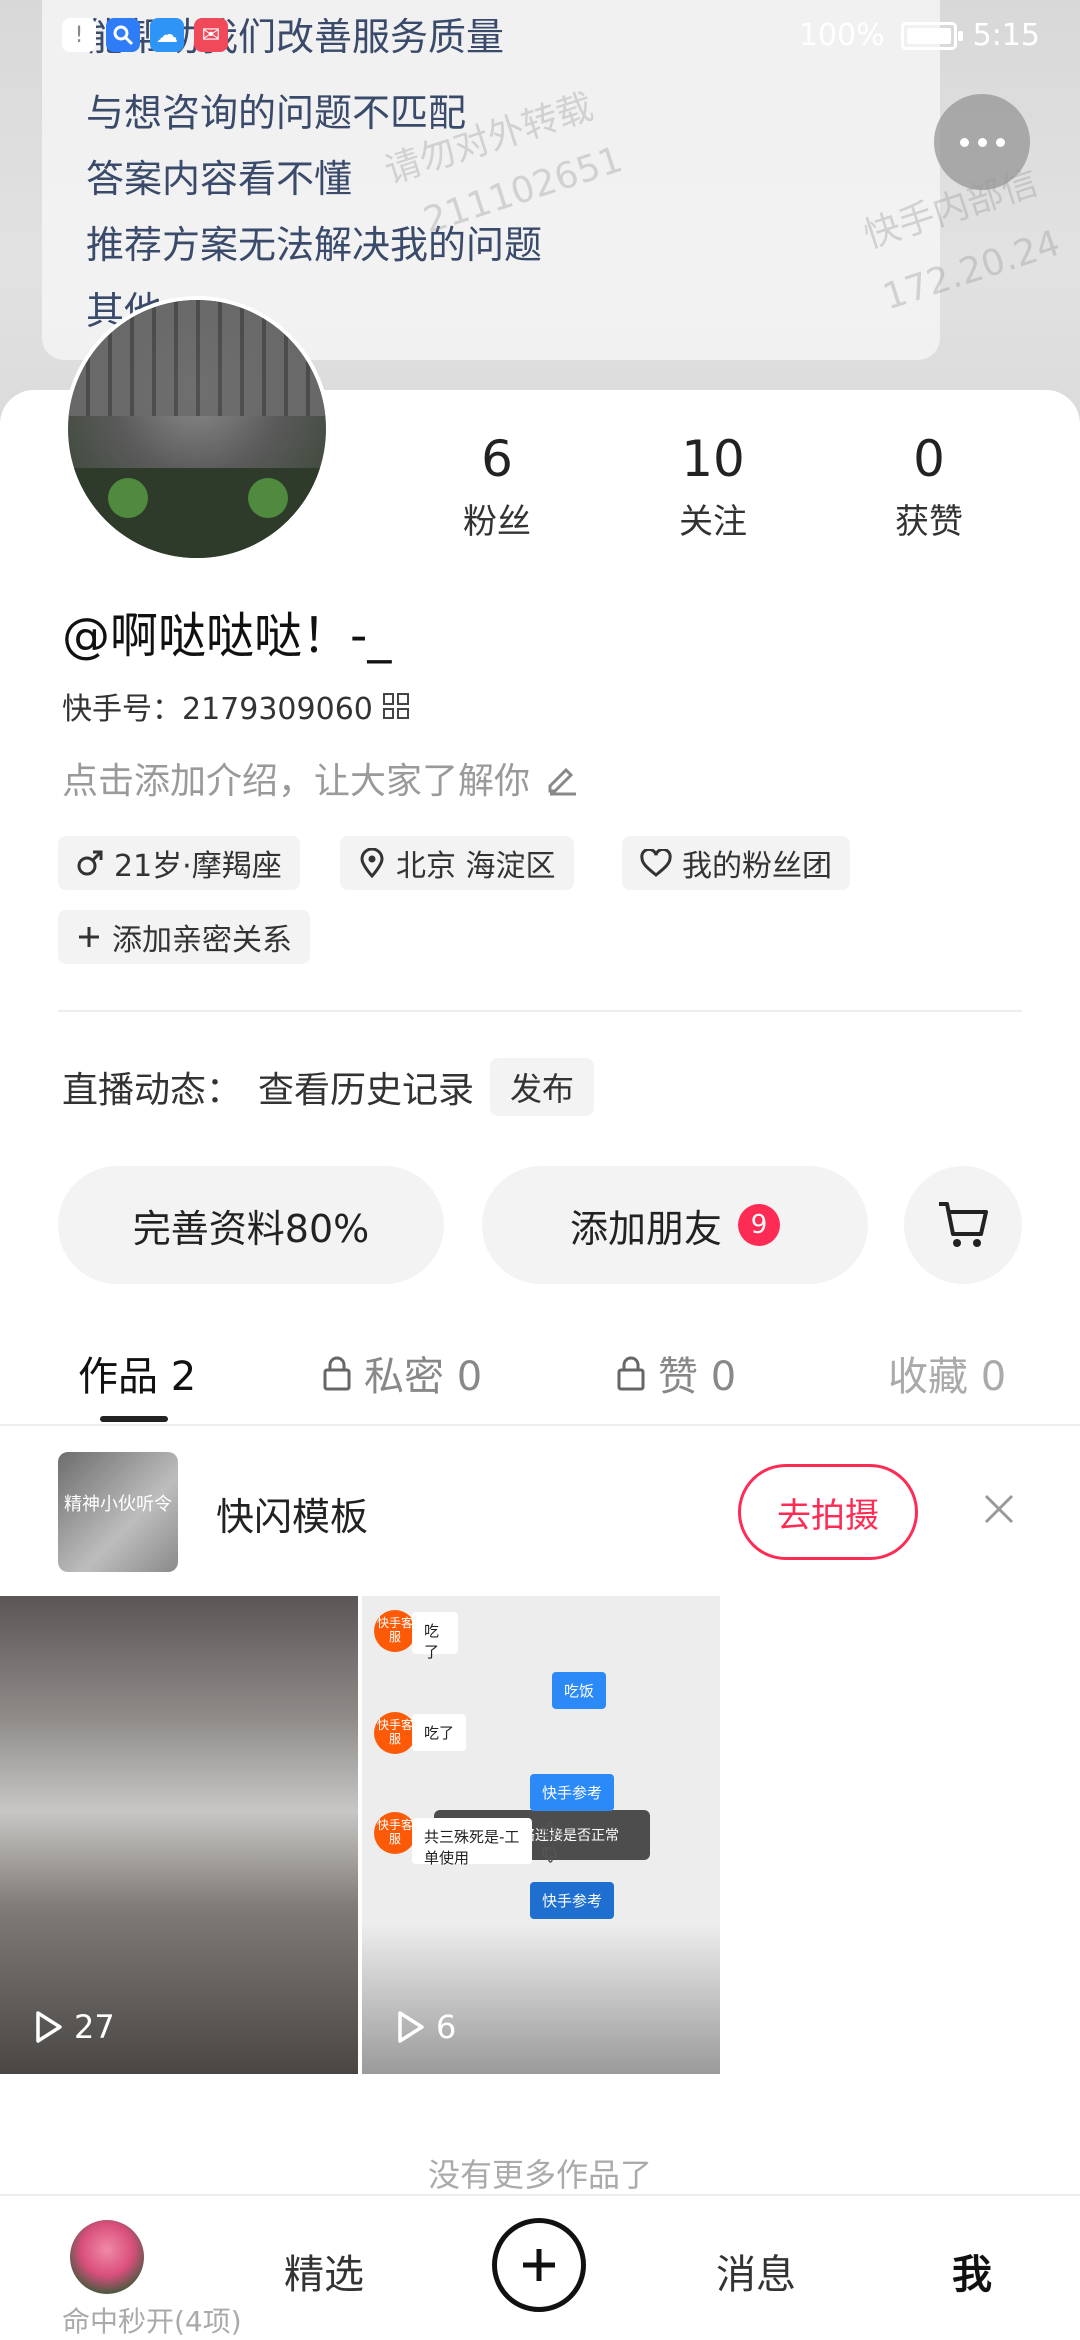 This screenshot has width=1080, height=2340. I want to click on stat-value: 0, so click(929, 459).